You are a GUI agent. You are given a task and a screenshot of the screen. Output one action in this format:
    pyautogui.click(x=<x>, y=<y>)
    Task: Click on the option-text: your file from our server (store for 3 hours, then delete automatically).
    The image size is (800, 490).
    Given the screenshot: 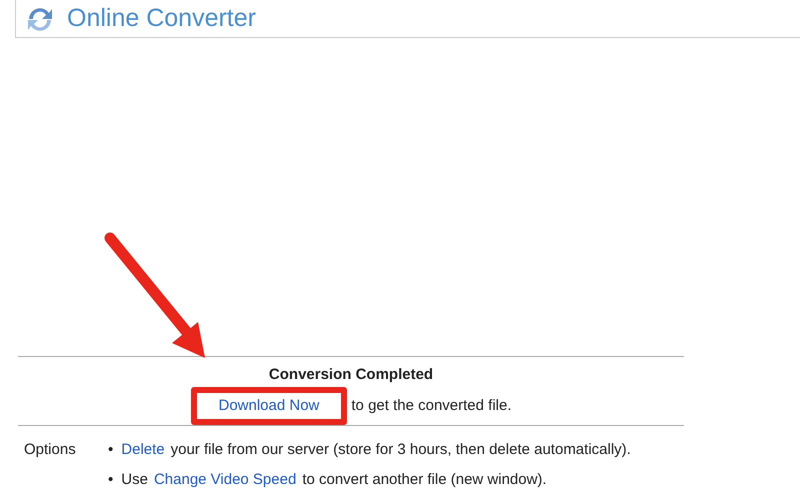 What is the action you would take?
    pyautogui.click(x=400, y=450)
    